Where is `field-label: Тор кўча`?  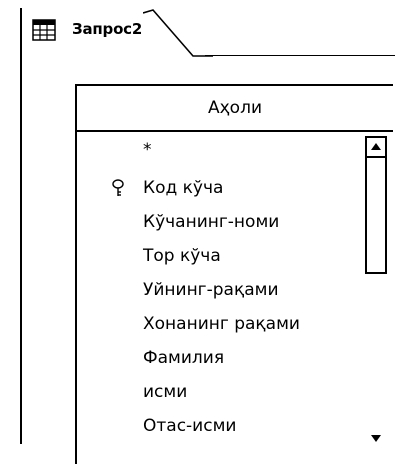
field-label: Тор кўча is located at coordinates (182, 256).